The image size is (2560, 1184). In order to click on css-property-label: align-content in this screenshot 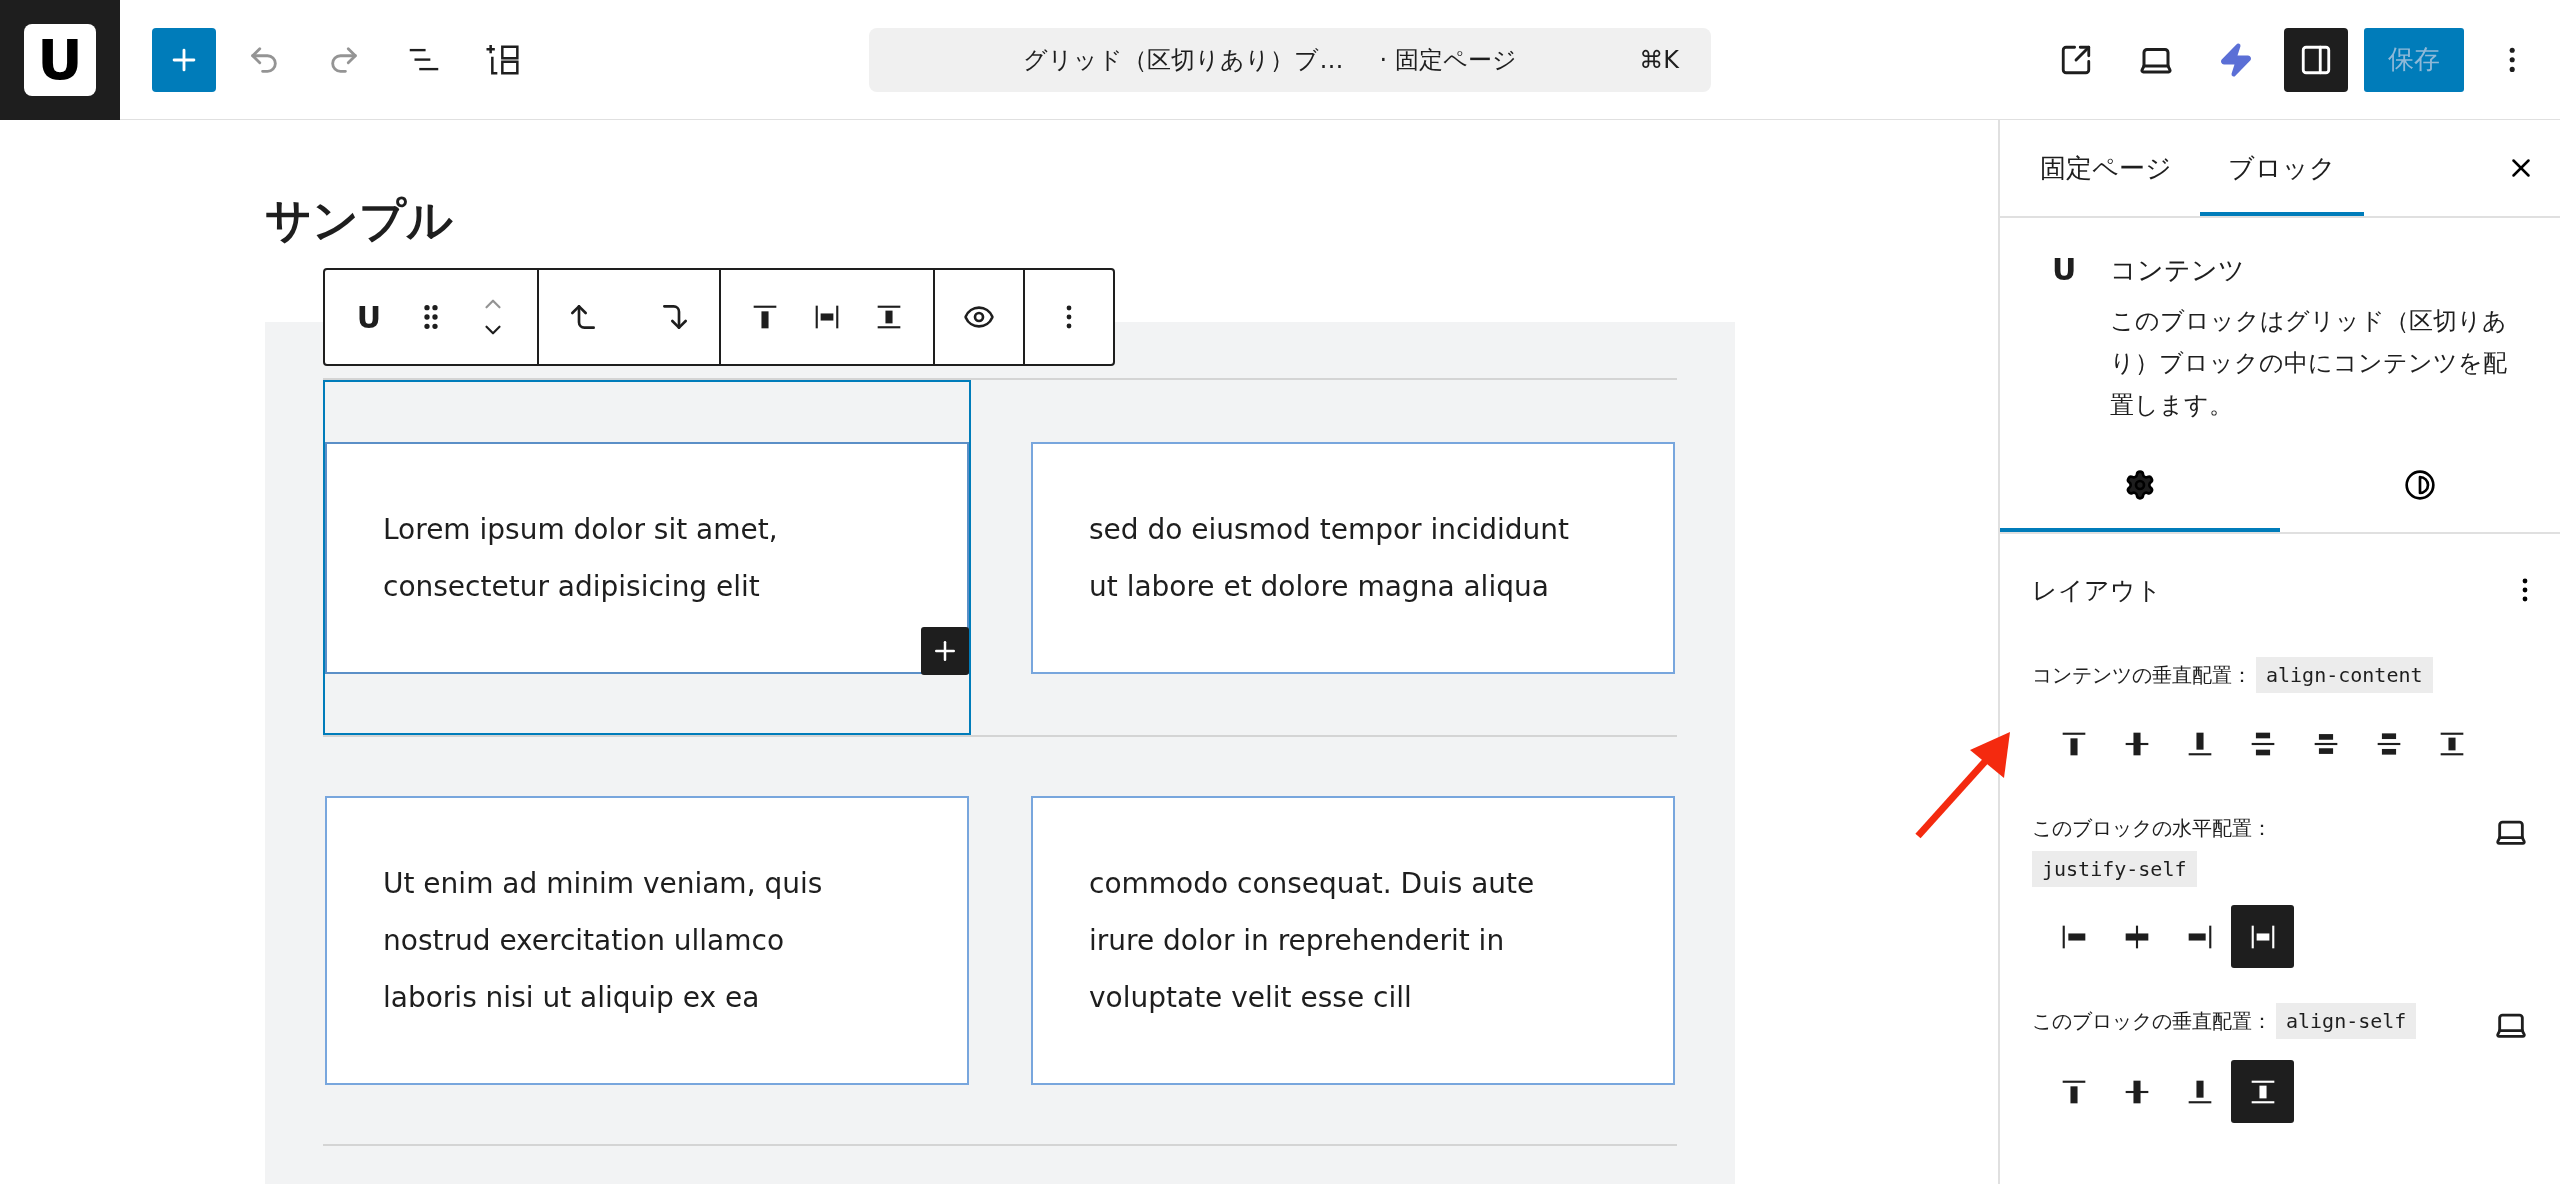, I will do `click(2344, 675)`.